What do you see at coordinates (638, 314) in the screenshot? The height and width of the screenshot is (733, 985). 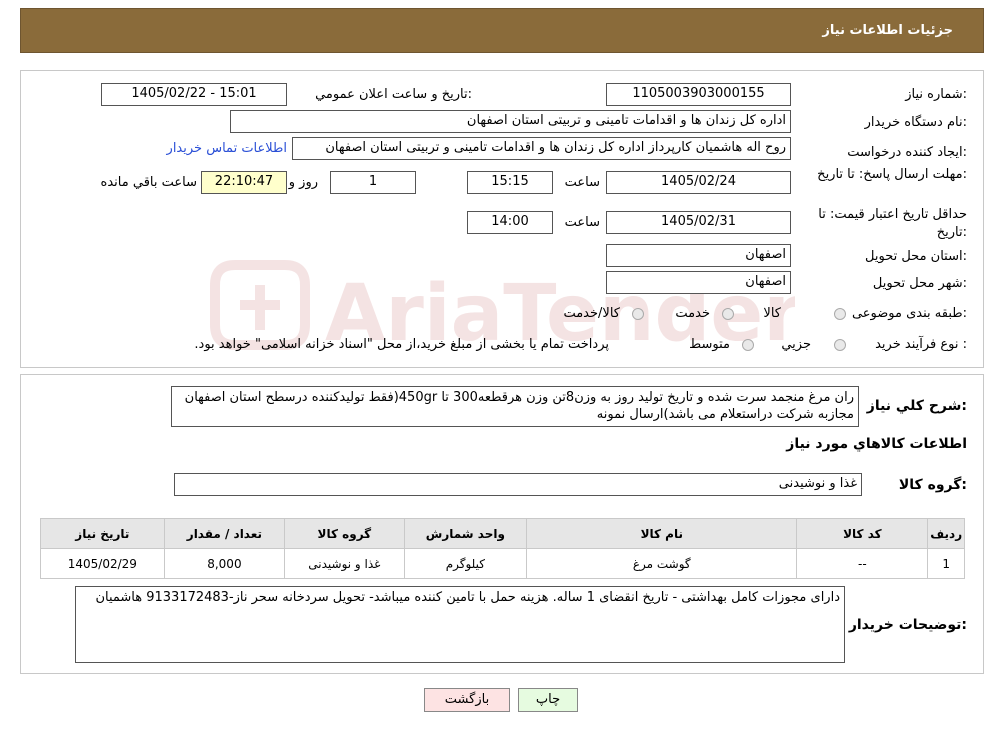 I see `category-radio-both` at bounding box center [638, 314].